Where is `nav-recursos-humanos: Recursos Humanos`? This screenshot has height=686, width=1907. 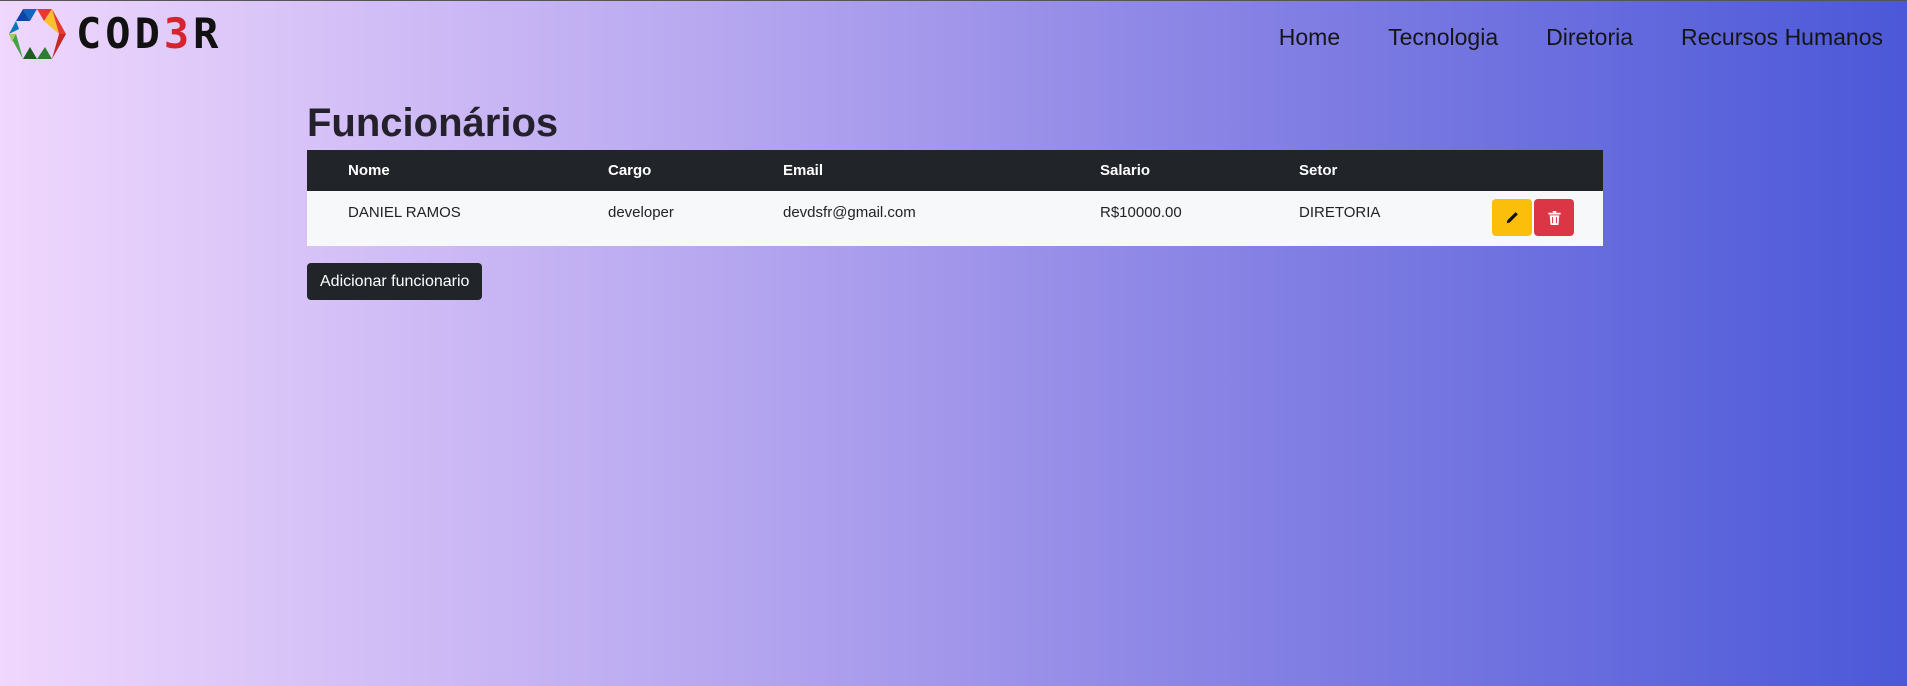
nav-recursos-humanos: Recursos Humanos is located at coordinates (1782, 37).